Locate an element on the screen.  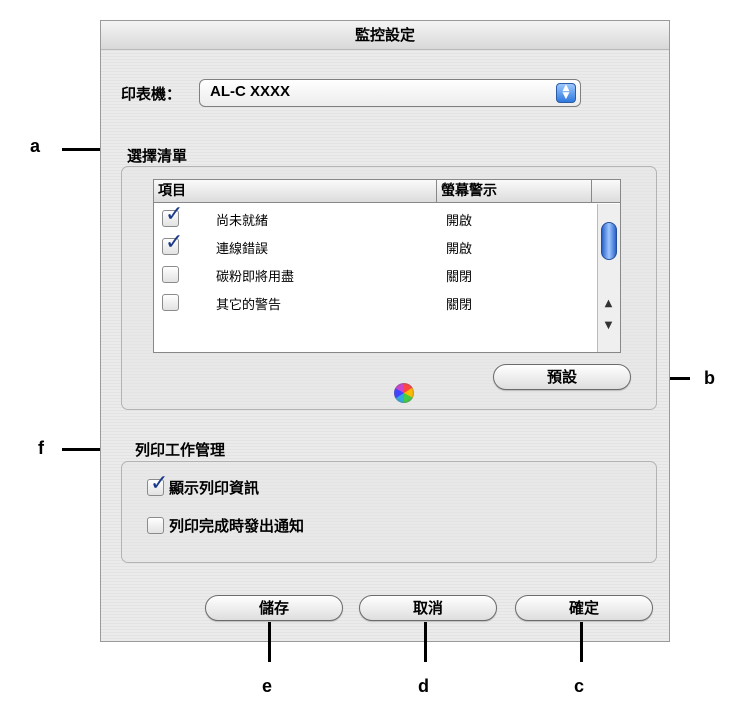
row-item-name: 尚未就緒 is located at coordinates (242, 221).